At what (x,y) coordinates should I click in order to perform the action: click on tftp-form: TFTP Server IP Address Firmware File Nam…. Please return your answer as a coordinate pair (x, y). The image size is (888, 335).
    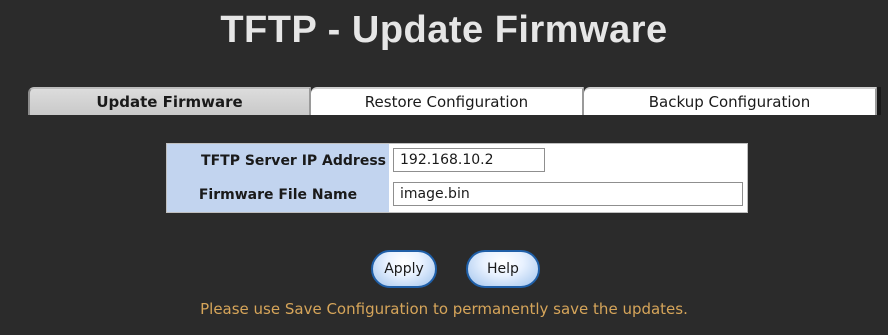
    Looking at the image, I should click on (457, 178).